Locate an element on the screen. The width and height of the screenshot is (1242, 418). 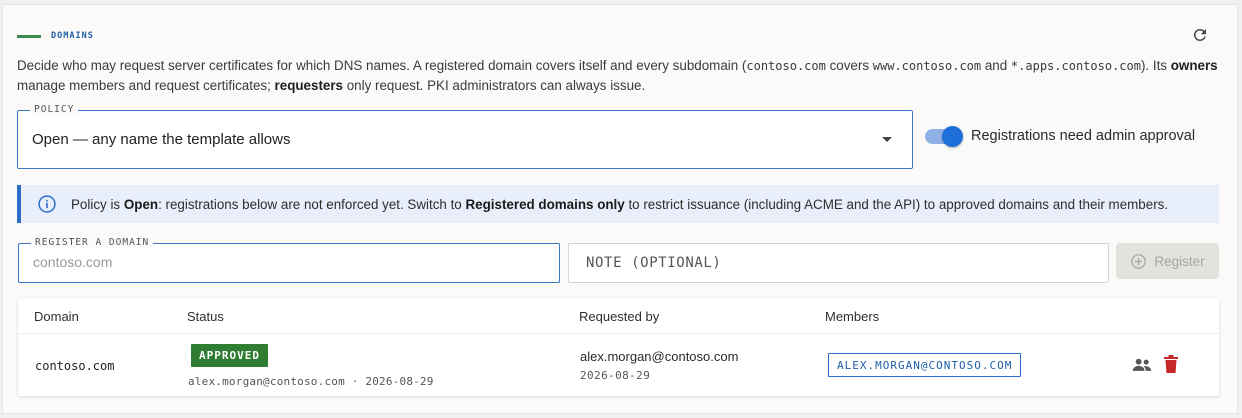
description-text: manage members and request certificates; is located at coordinates (146, 85).